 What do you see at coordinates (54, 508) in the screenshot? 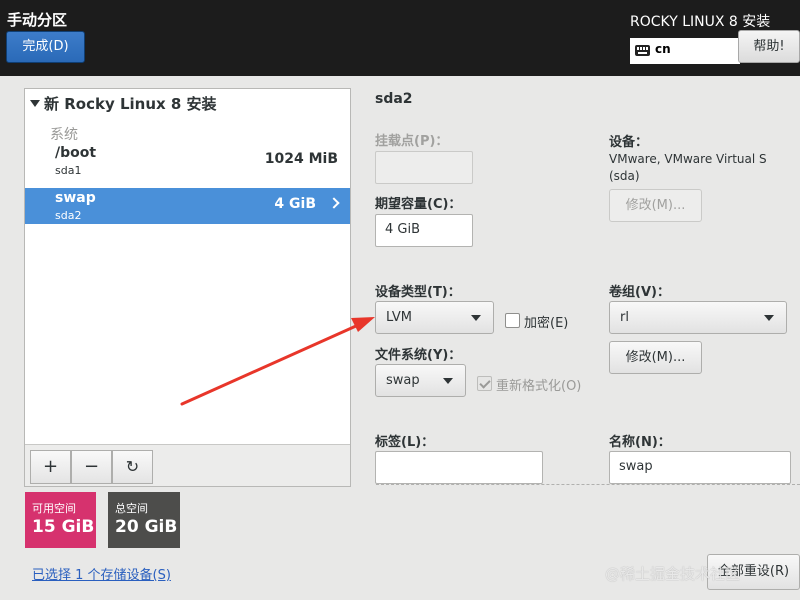
I see `available-space-label: 可用空间` at bounding box center [54, 508].